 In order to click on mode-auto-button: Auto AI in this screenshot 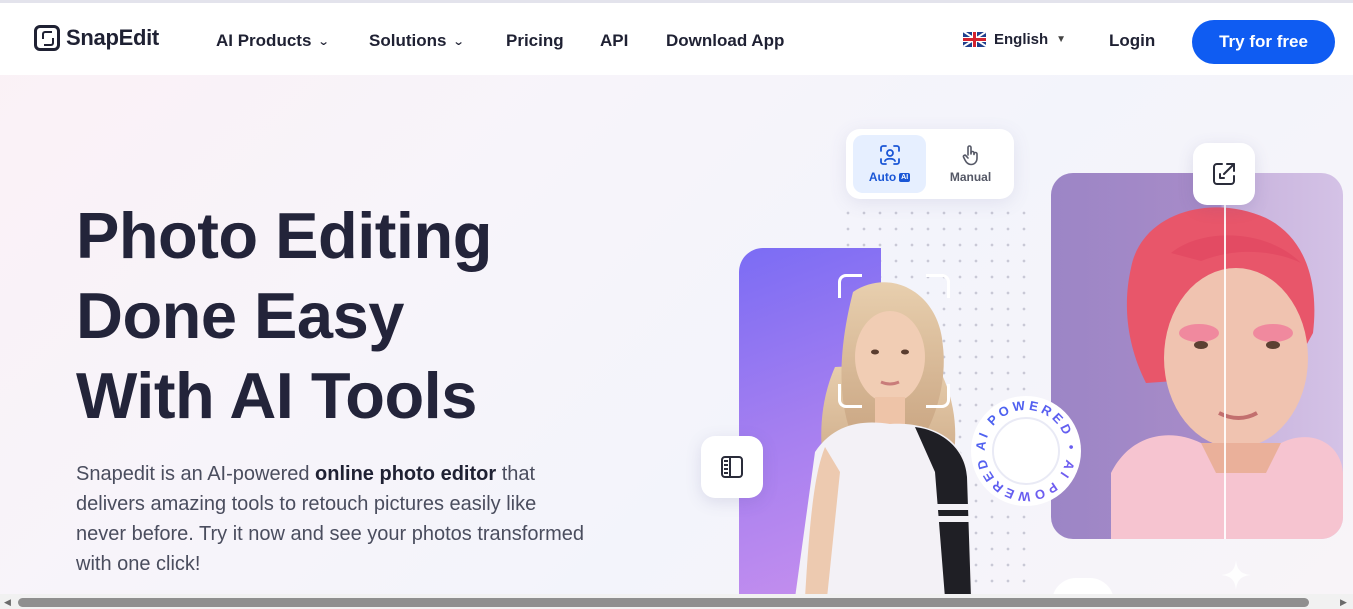, I will do `click(889, 164)`.